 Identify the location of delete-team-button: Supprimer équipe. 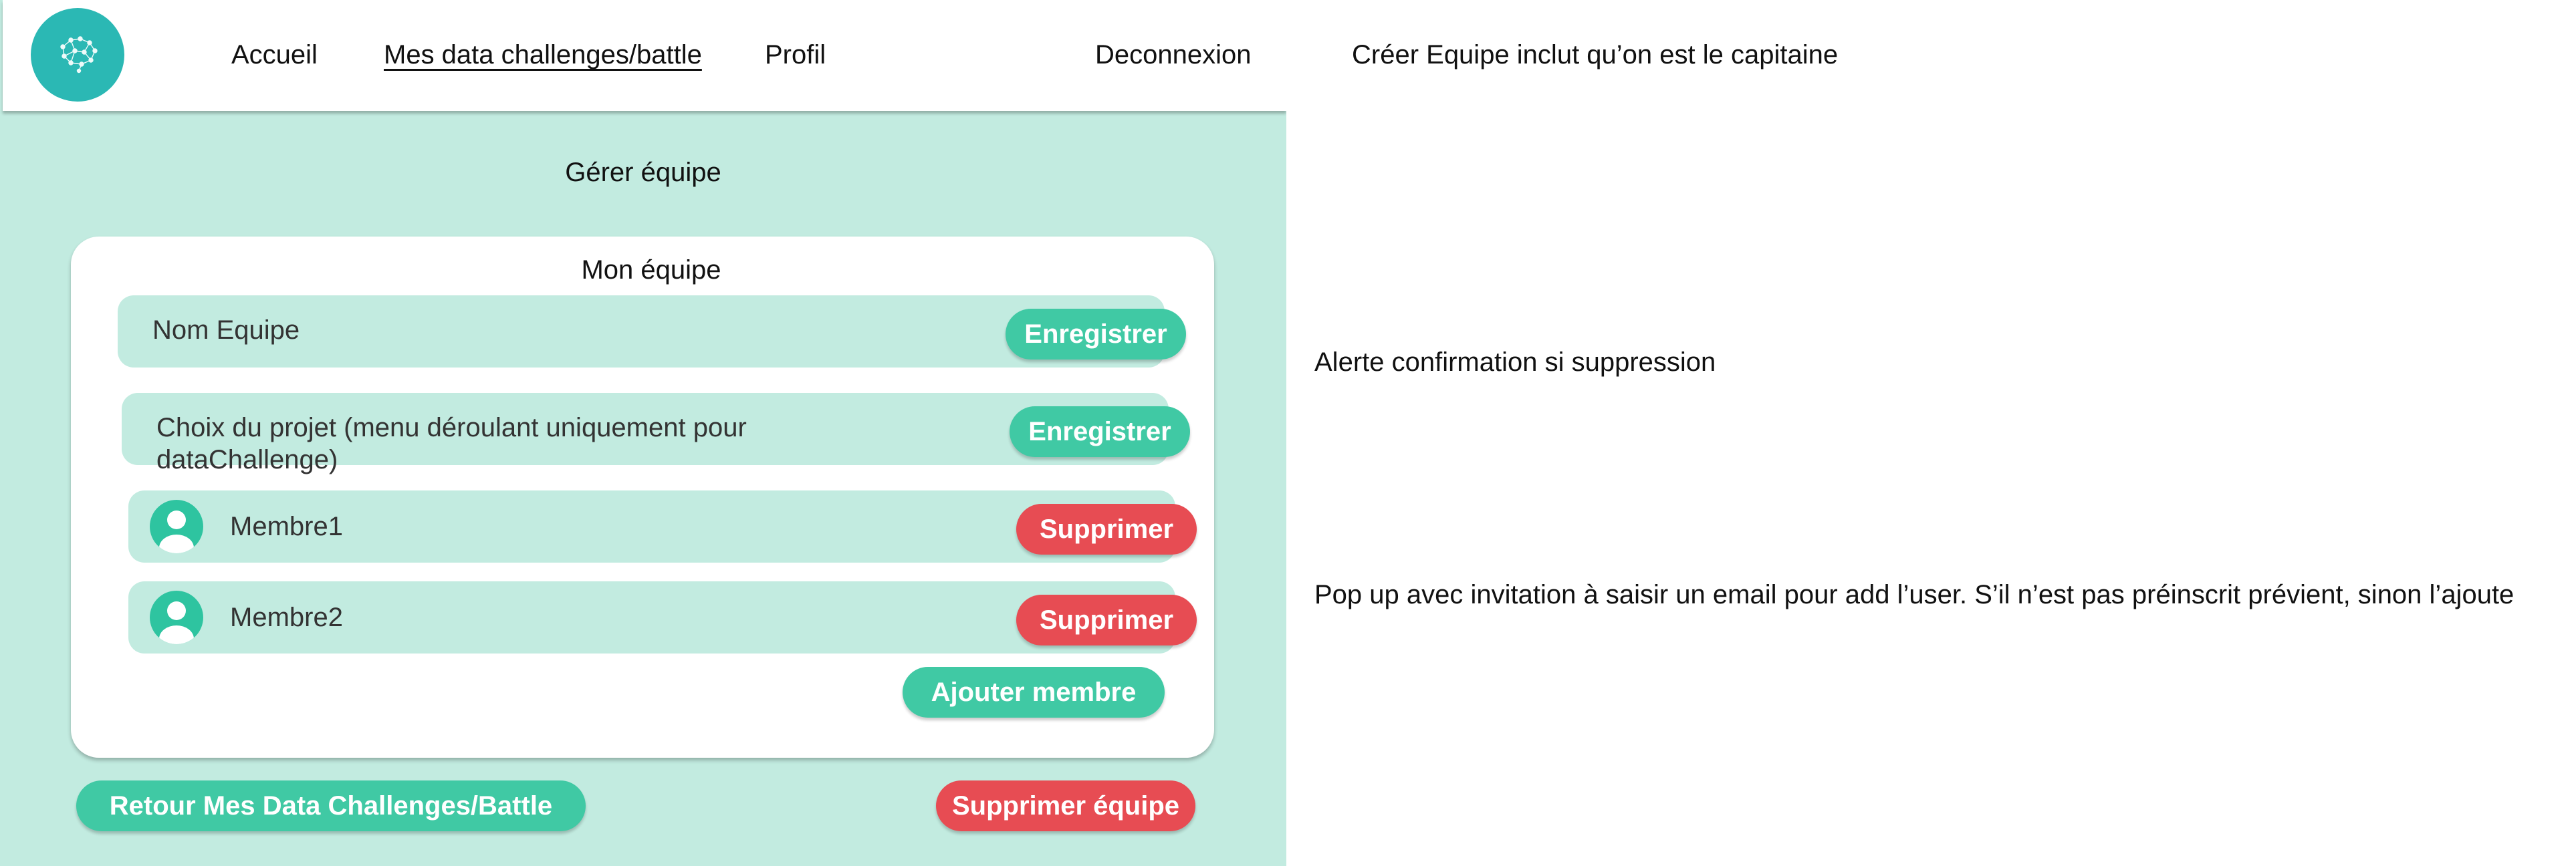
(1065, 805).